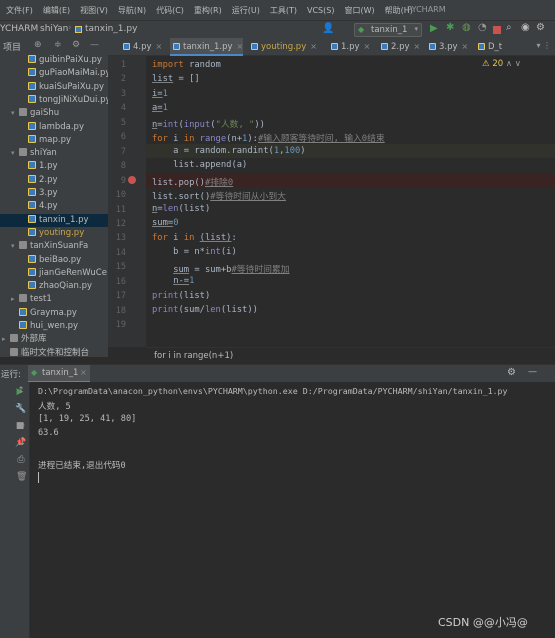  I want to click on tree-file: Grayma.py, so click(54, 313).